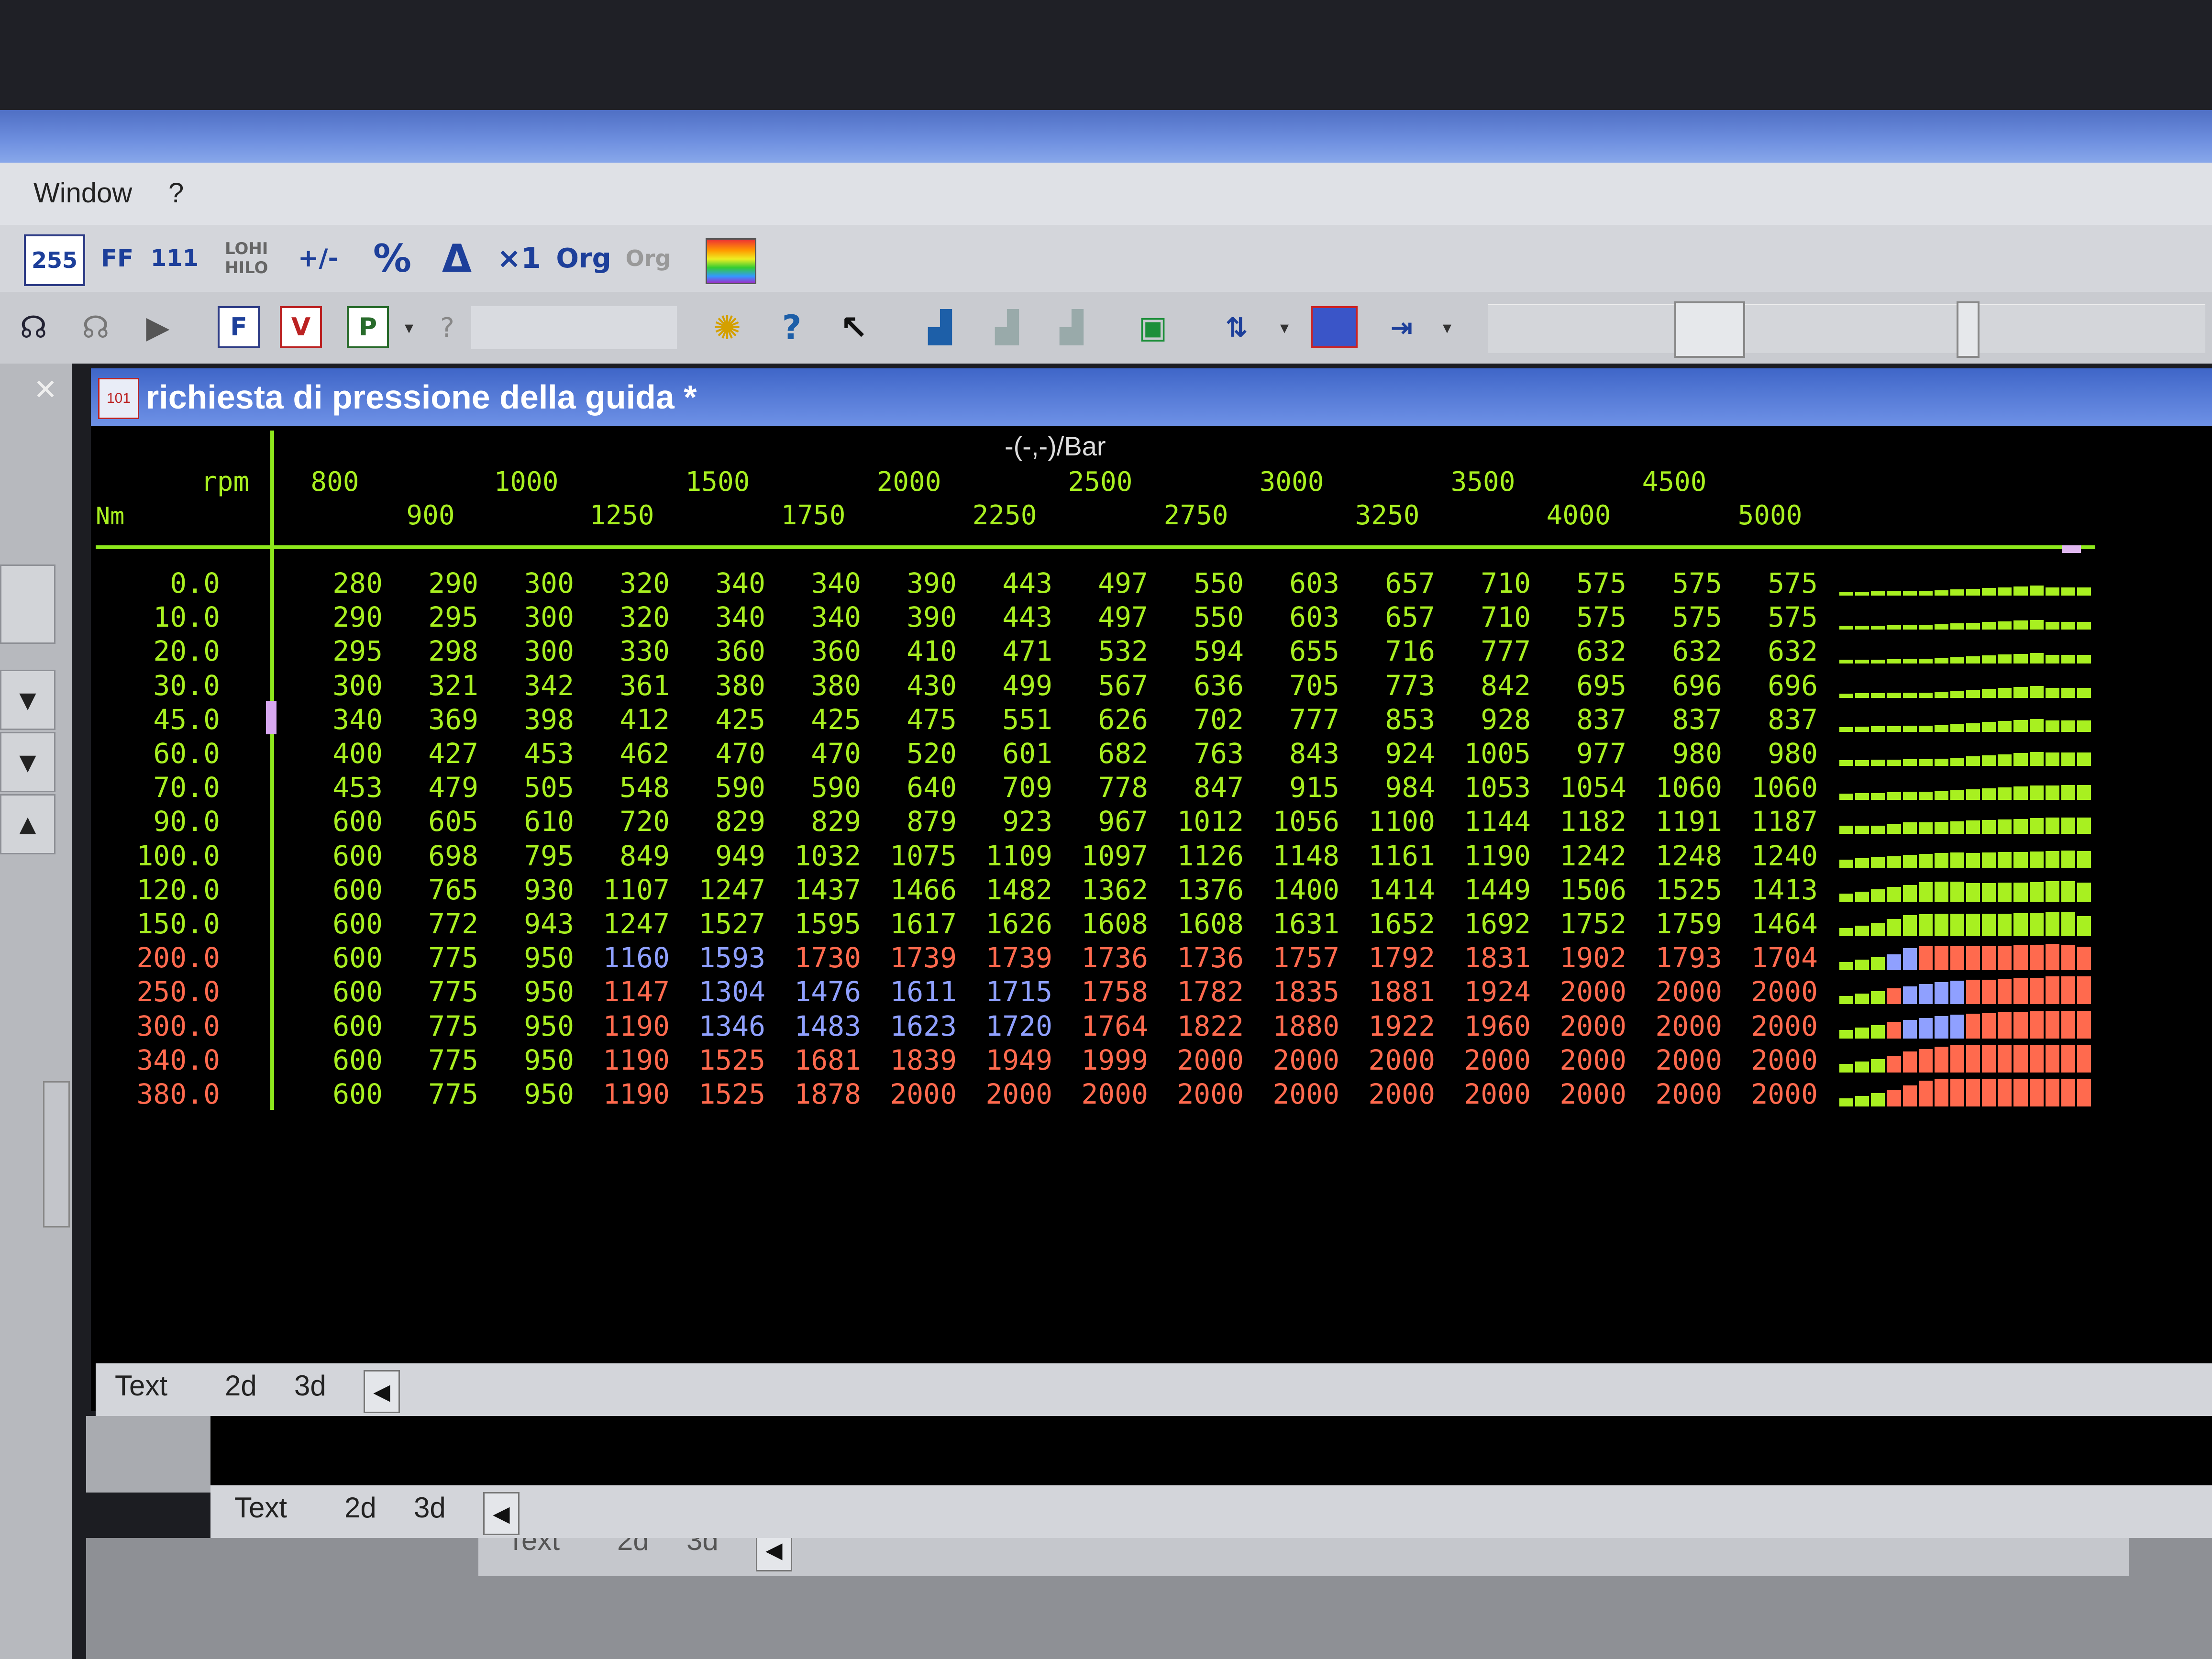 The width and height of the screenshot is (2212, 1659). Describe the element at coordinates (622, 719) in the screenshot. I see `map-cell: 412` at that location.